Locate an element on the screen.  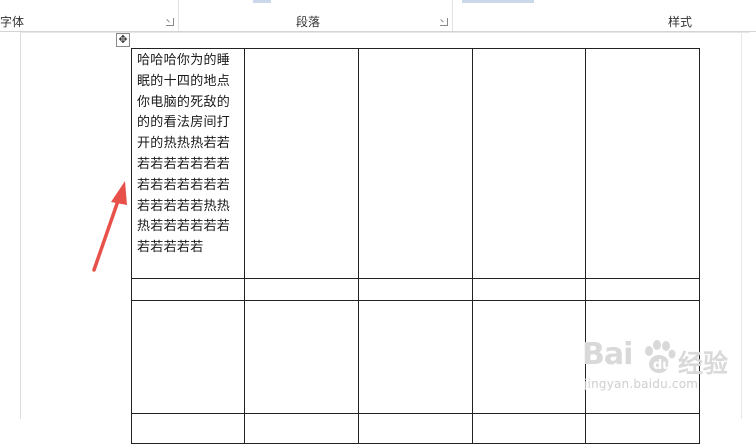
watermark-logo-suffix: 经验 is located at coordinates (703, 363).